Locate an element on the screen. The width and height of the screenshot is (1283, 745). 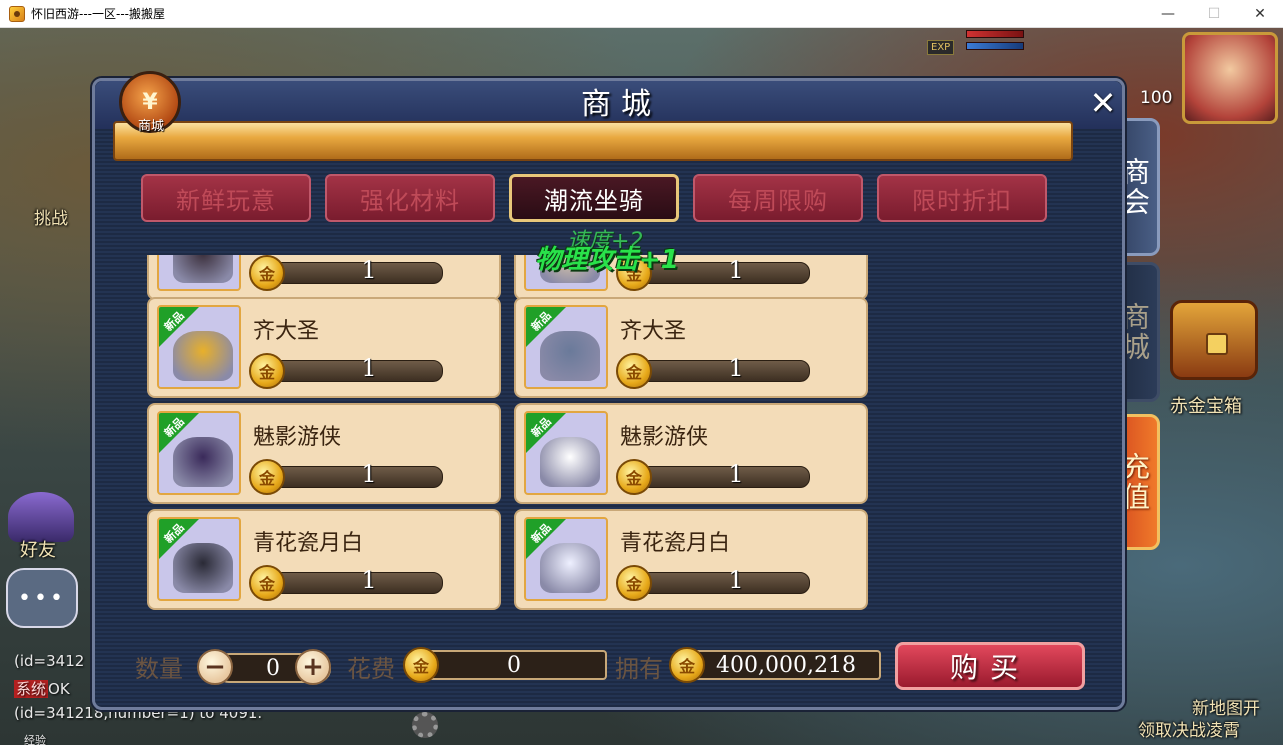
close-window-button: ✕ is located at coordinates (1260, 14).